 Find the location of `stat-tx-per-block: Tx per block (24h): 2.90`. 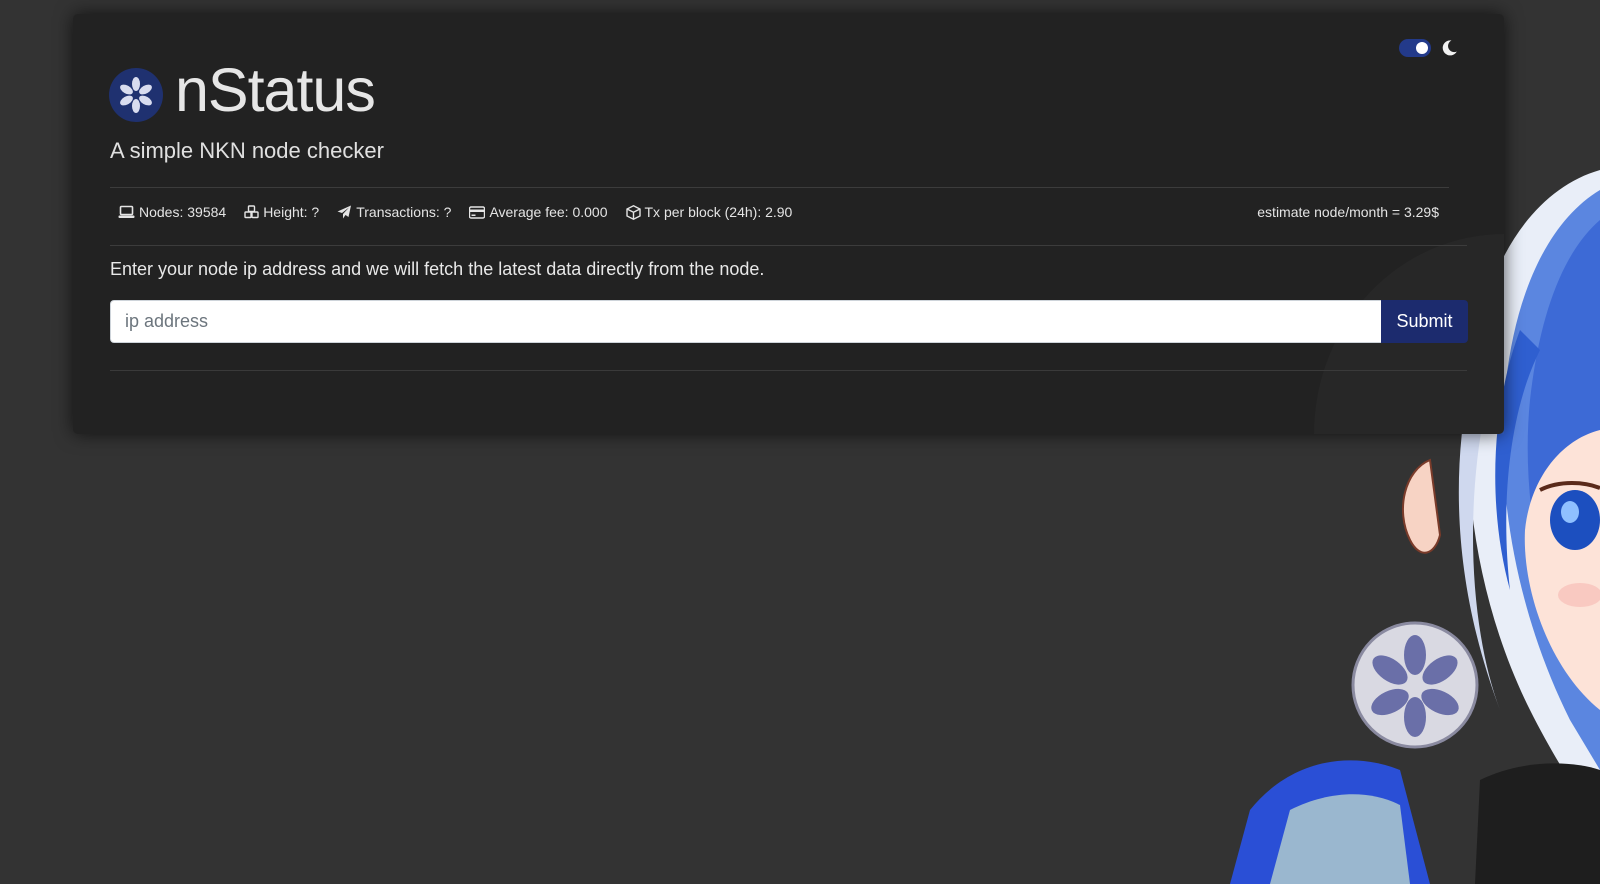

stat-tx-per-block: Tx per block (24h): 2.90 is located at coordinates (709, 212).